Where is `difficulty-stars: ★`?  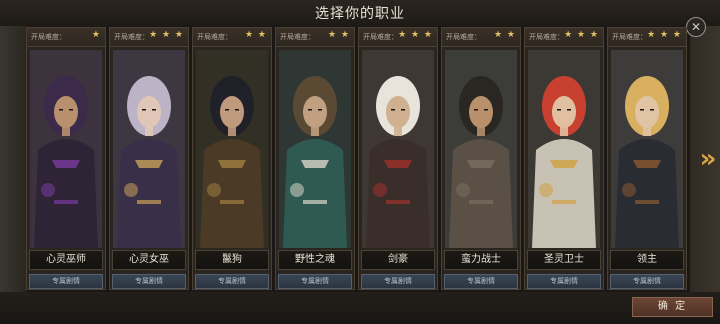
difficulty-stars: ★ is located at coordinates (96, 35).